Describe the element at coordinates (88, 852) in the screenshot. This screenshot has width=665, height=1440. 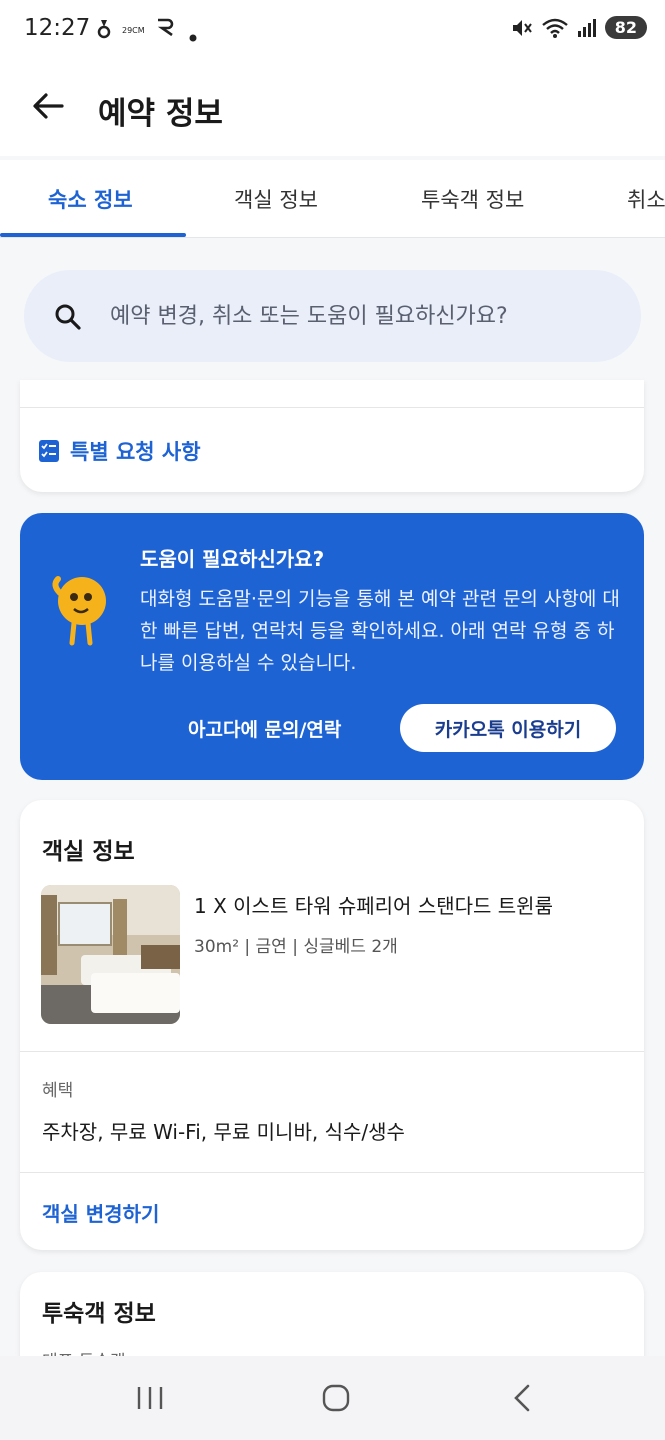
I see `room-info-title: 객실 정보` at that location.